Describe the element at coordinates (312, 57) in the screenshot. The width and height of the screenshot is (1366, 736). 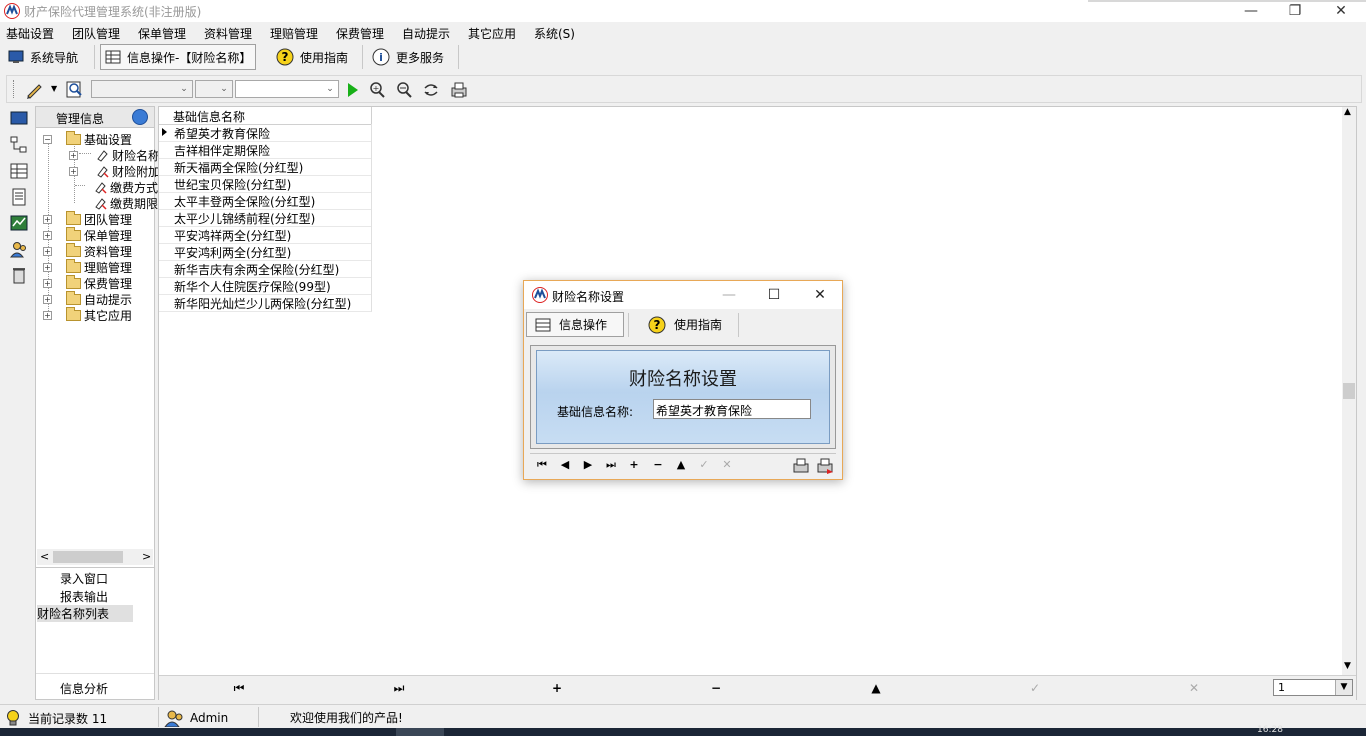
I see `guide-button: ? 使用指南` at that location.